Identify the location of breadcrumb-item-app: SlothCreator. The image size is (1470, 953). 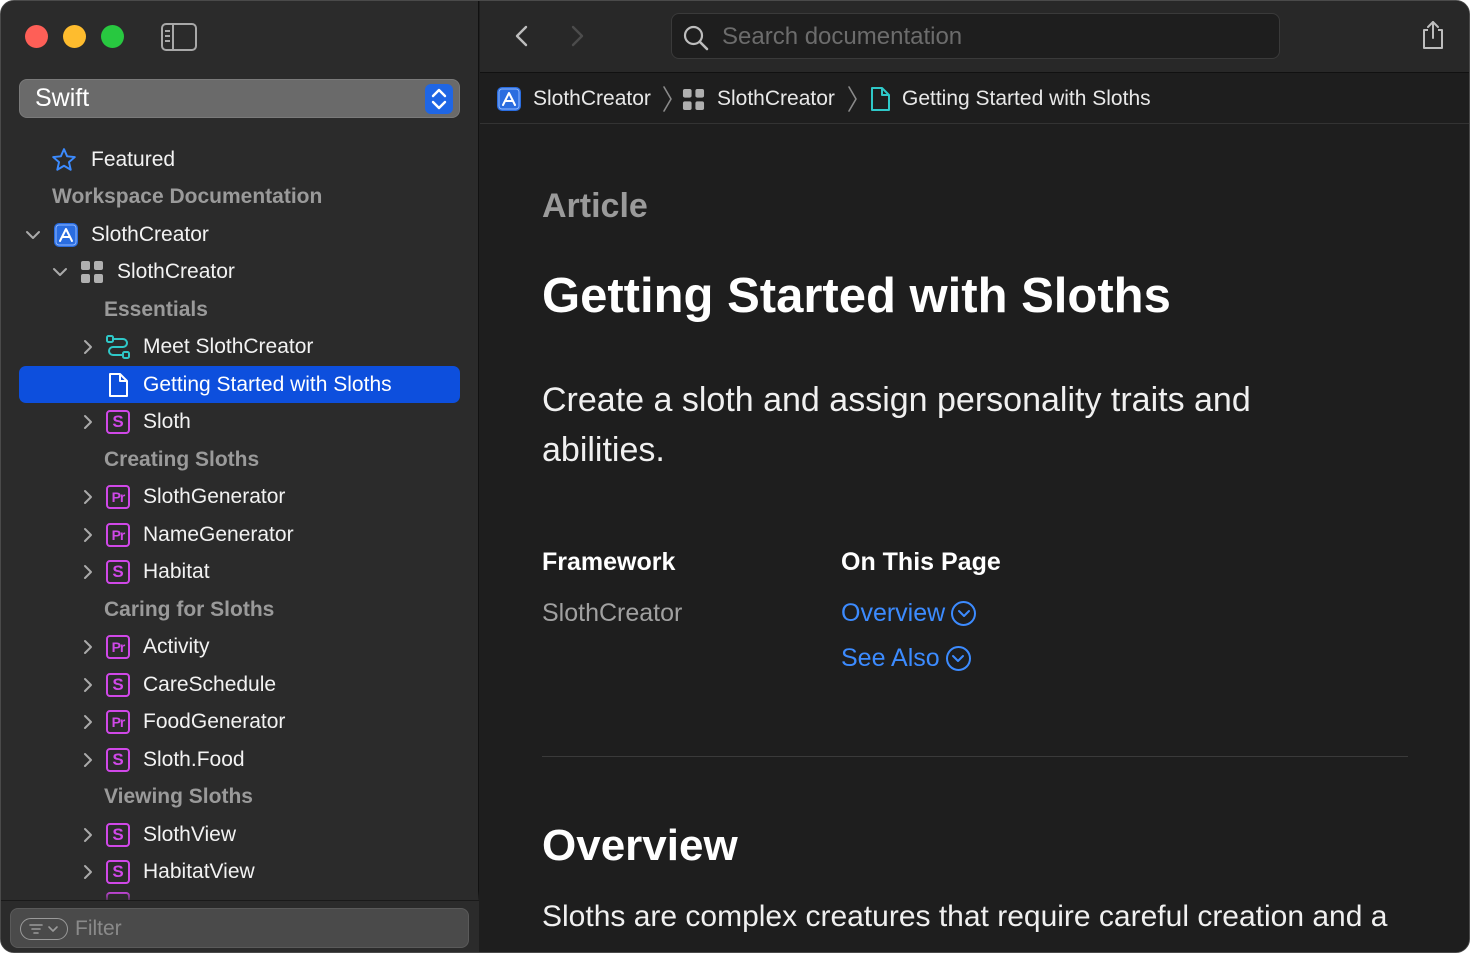
(573, 99).